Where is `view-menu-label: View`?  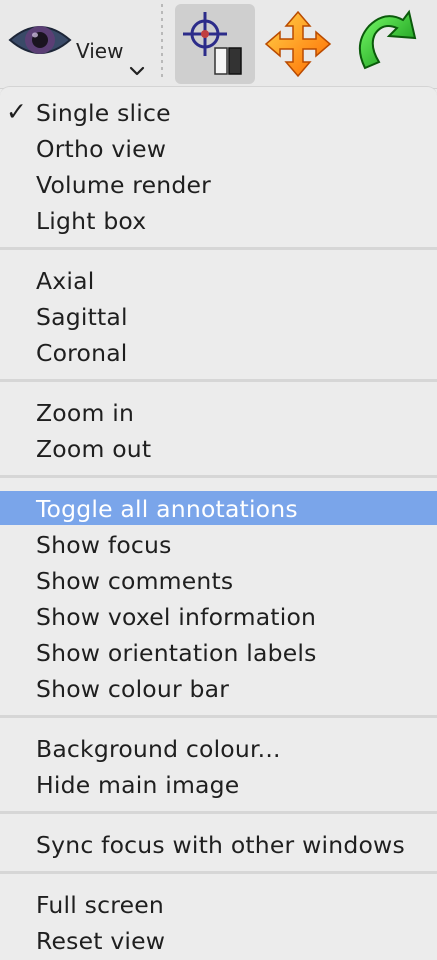
view-menu-label: View is located at coordinates (100, 51).